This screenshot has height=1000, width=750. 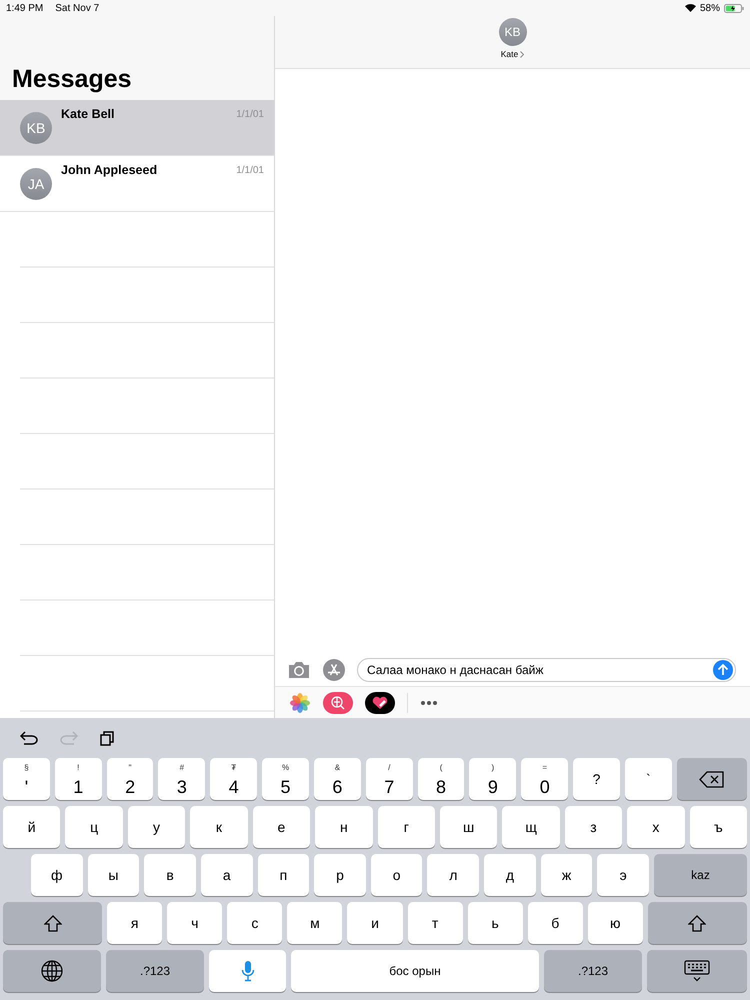 I want to click on key: н, so click(x=344, y=827).